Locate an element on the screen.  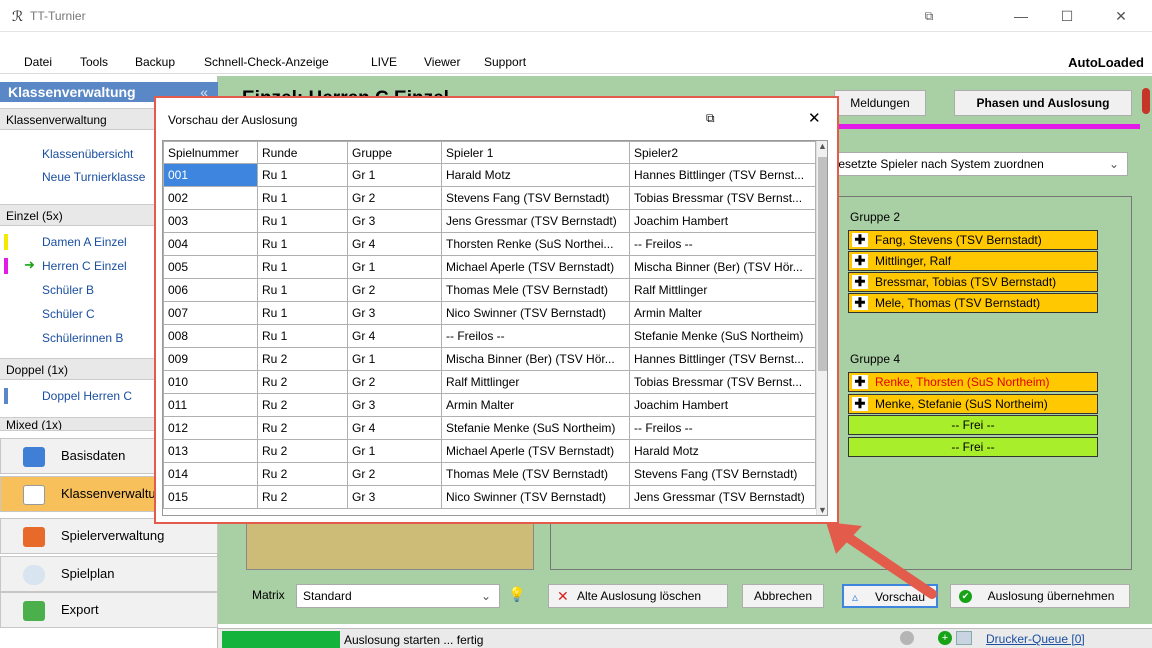
sidebar-item-damen-a: Damen A Einzel is located at coordinates (84, 242).